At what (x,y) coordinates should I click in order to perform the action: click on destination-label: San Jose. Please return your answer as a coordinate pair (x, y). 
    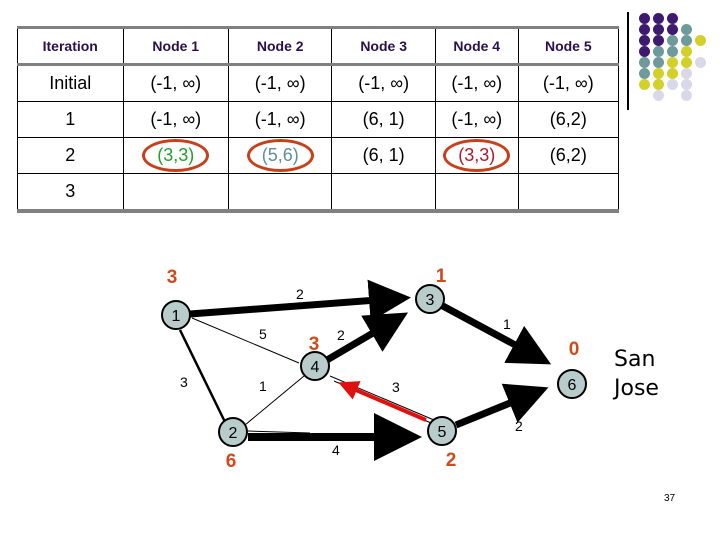
    Looking at the image, I should click on (636, 374).